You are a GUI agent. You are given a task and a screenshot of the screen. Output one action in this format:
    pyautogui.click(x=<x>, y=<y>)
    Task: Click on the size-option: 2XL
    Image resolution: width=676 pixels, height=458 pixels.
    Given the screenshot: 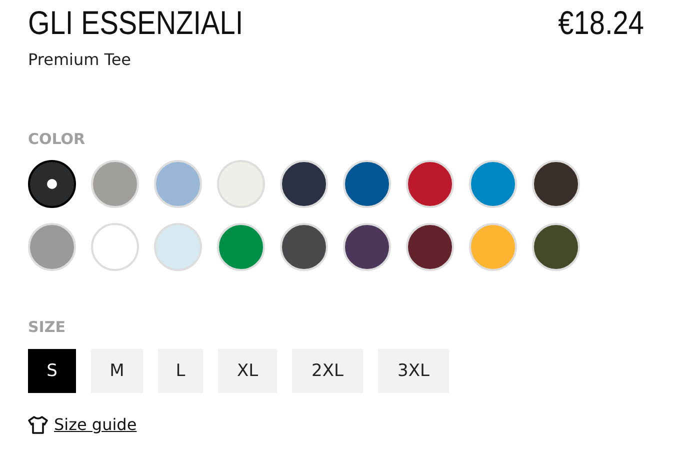 What is the action you would take?
    pyautogui.click(x=327, y=371)
    